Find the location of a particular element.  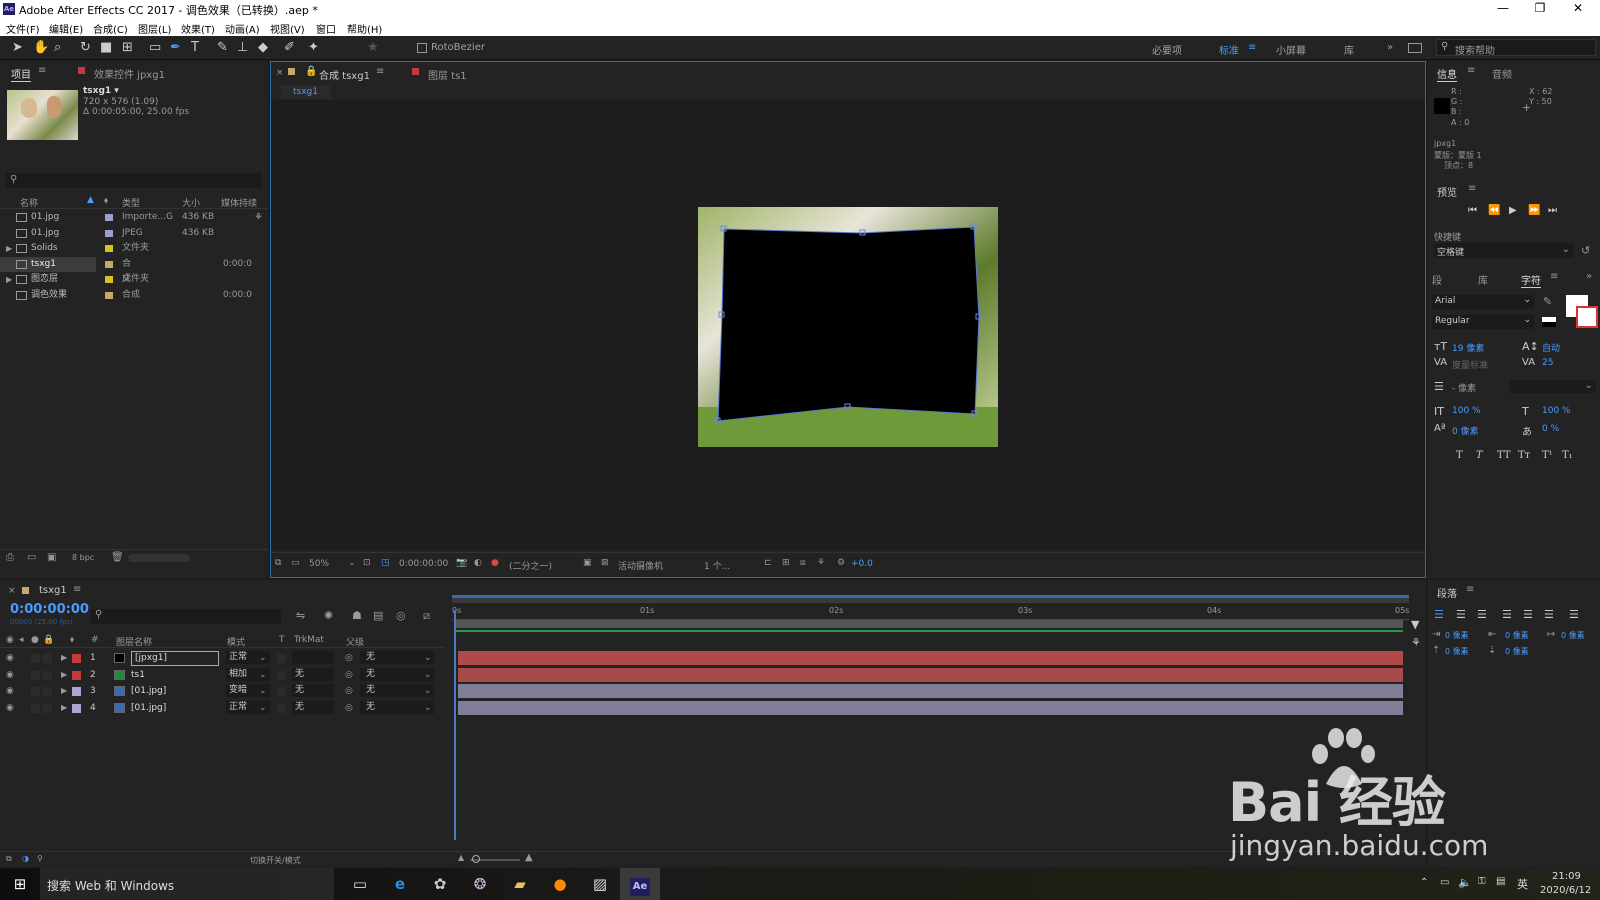

help-search-input: ⚲ 搜索帮助 is located at coordinates (1516, 48).